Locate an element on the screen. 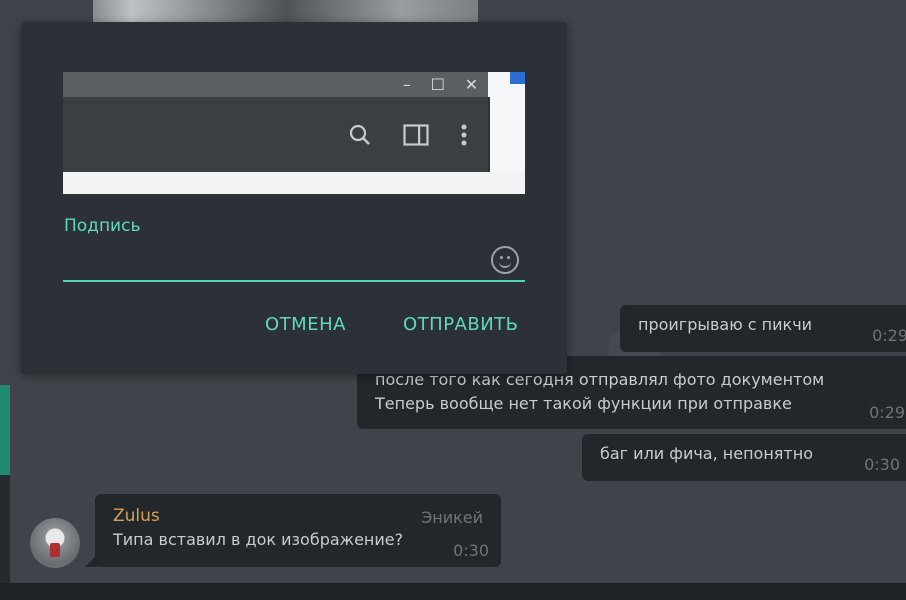  caption-label: Подпись is located at coordinates (102, 226).